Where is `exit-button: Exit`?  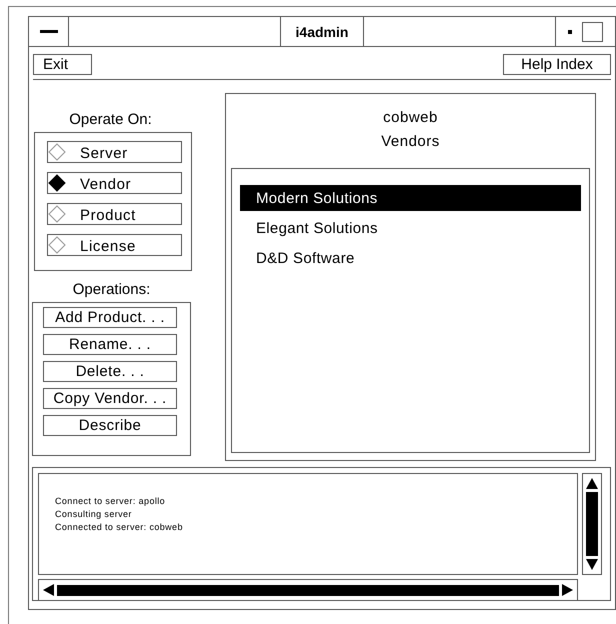
exit-button: Exit is located at coordinates (62, 64).